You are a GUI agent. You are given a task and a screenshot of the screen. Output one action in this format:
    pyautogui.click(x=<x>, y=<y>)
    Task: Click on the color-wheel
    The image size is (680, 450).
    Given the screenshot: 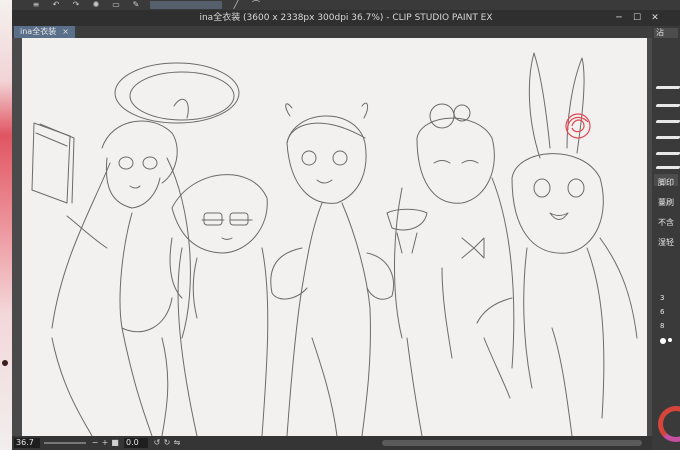 What is the action you would take?
    pyautogui.click(x=669, y=424)
    